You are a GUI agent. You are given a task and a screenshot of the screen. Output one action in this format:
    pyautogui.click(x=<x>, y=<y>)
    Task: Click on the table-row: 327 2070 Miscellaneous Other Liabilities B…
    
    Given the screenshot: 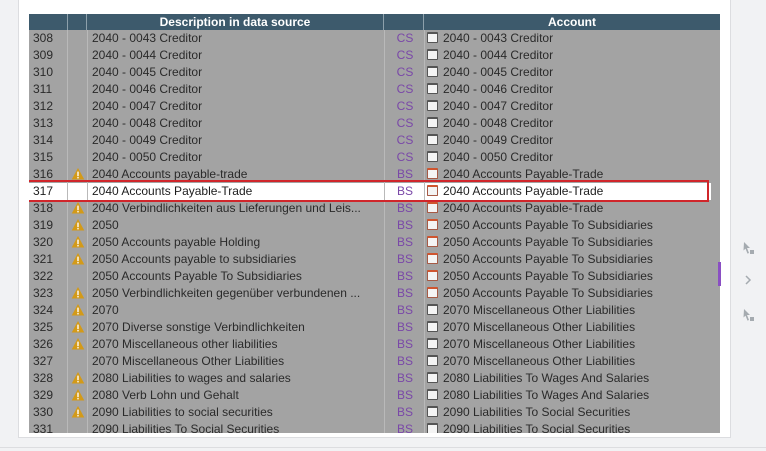 What is the action you would take?
    pyautogui.click(x=370, y=361)
    